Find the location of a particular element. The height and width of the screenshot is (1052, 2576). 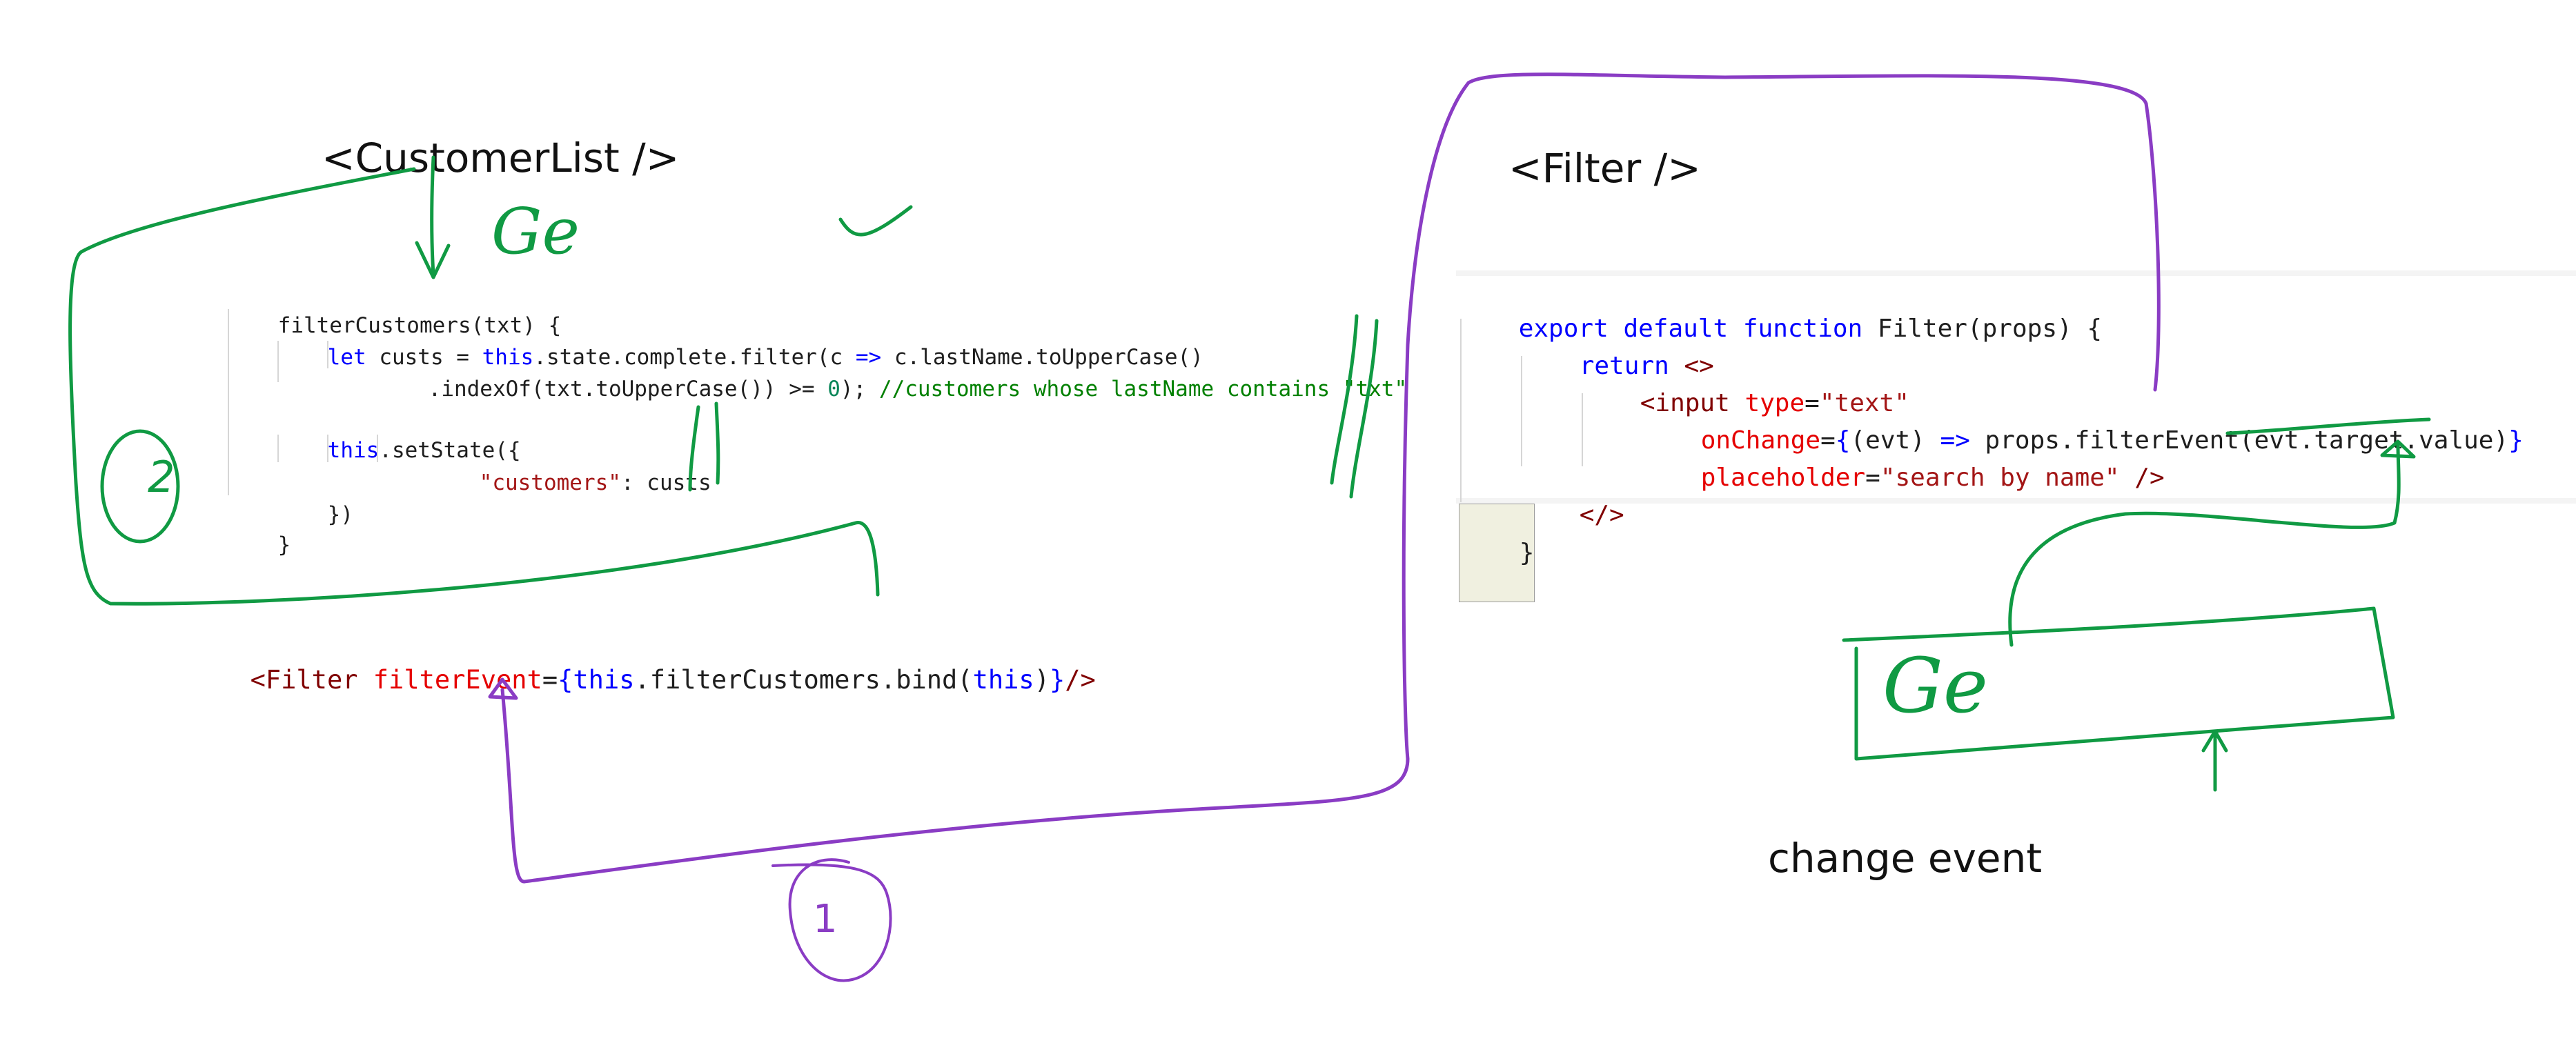

green-underline-value is located at coordinates (2328, 426).